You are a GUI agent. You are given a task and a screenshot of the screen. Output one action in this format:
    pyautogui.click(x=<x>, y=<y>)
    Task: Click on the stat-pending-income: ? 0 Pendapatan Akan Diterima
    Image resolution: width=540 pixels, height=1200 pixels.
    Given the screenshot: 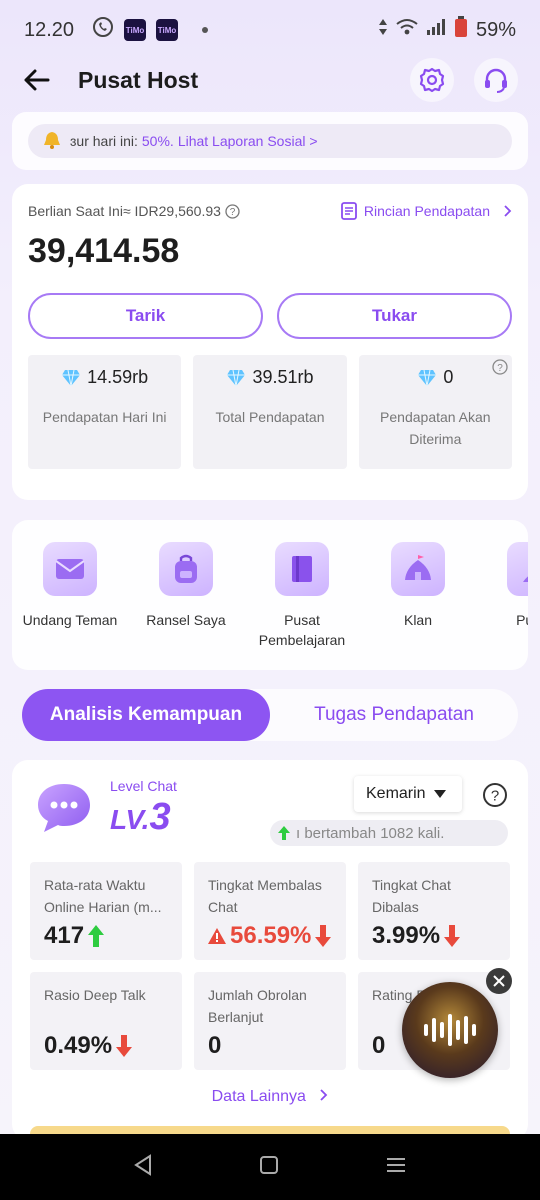 What is the action you would take?
    pyautogui.click(x=435, y=412)
    